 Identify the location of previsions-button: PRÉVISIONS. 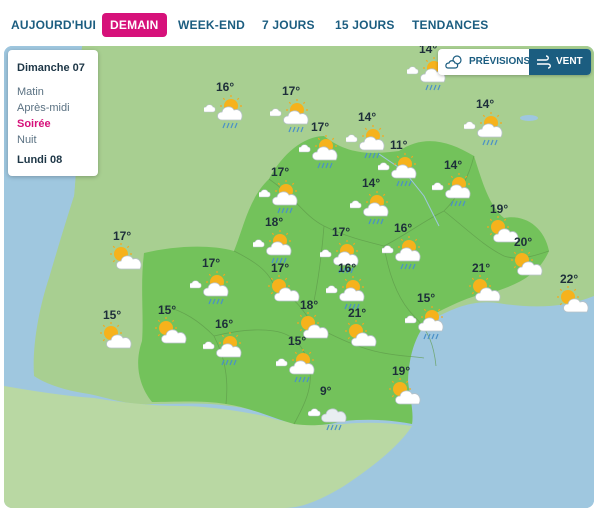
(484, 62).